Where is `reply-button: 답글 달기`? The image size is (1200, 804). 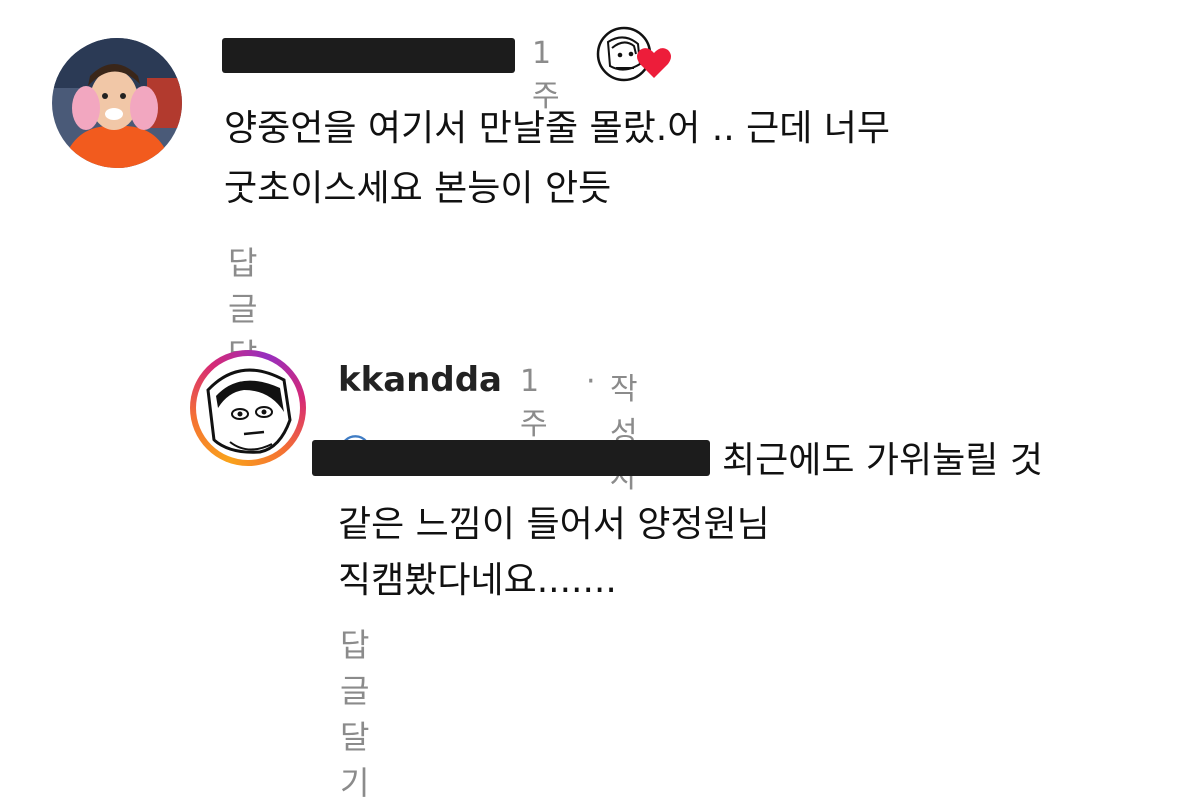 reply-button: 답글 달기 is located at coordinates (354, 712).